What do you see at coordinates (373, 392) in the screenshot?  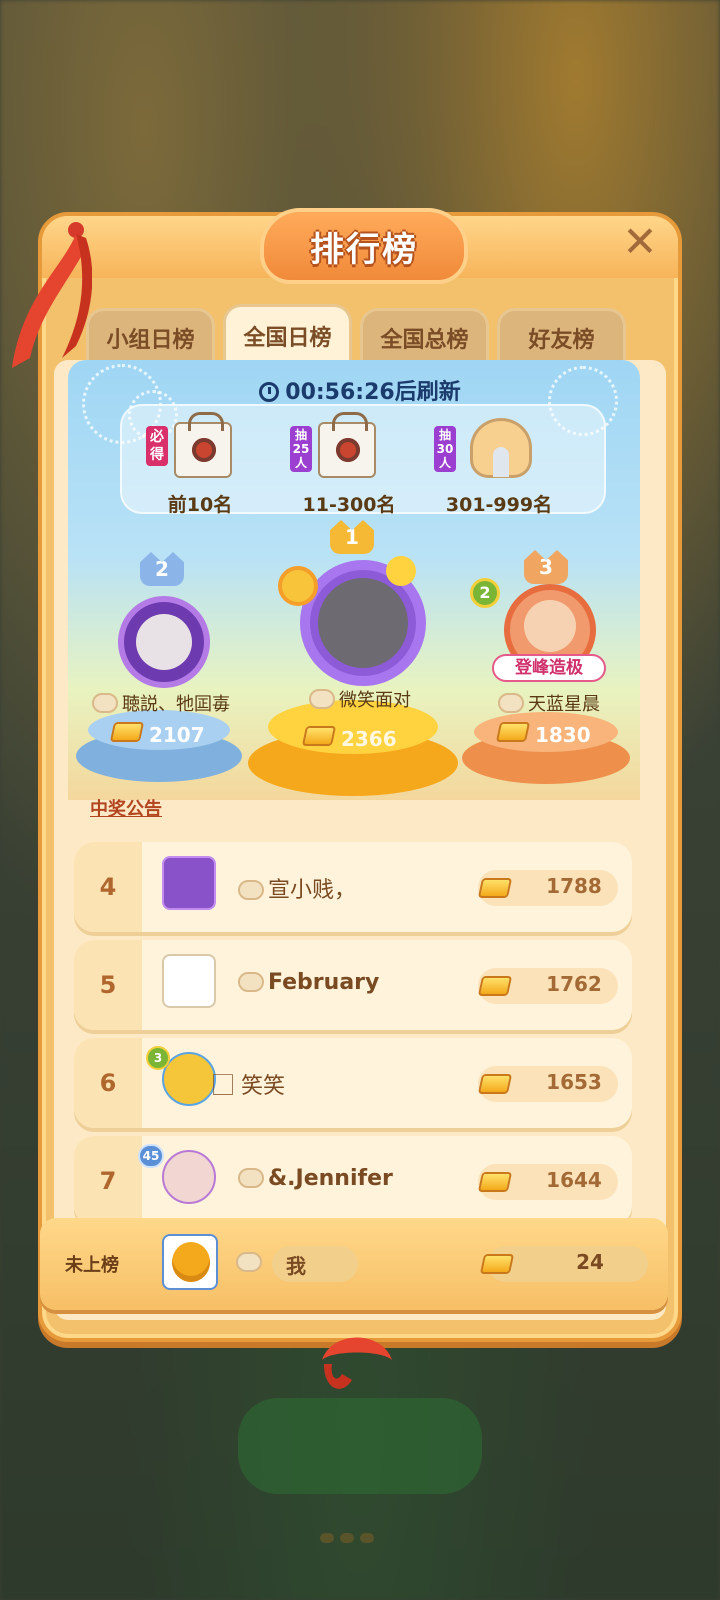 I see `timer-text: 00:56:26后刷新` at bounding box center [373, 392].